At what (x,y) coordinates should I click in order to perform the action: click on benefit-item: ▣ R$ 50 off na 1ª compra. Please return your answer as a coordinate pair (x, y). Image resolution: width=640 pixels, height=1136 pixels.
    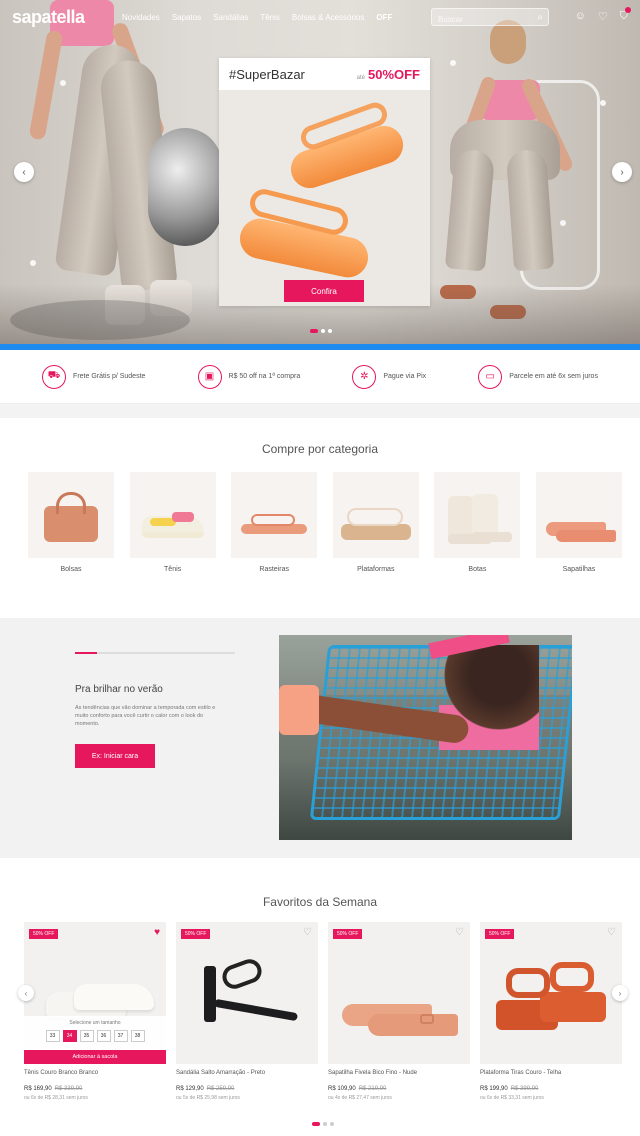
    Looking at the image, I should click on (249, 376).